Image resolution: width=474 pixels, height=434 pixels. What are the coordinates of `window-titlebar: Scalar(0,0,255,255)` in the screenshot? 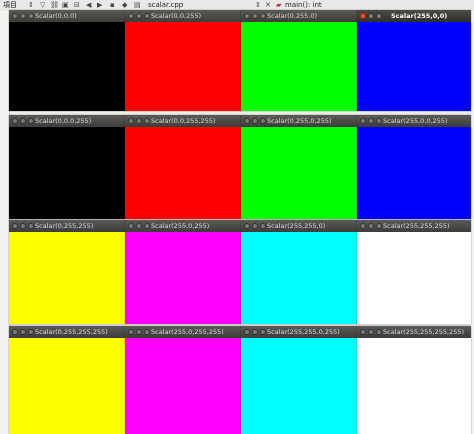 It's located at (183, 121).